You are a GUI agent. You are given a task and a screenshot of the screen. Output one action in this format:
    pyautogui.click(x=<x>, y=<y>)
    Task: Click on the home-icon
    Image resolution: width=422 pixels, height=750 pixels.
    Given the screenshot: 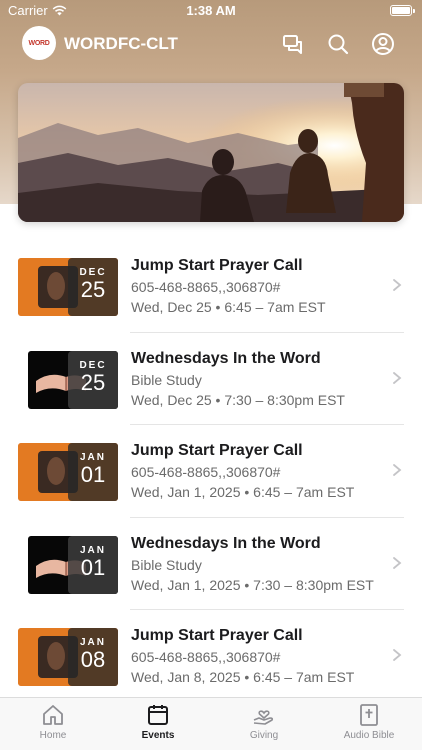 What is the action you would take?
    pyautogui.click(x=53, y=715)
    